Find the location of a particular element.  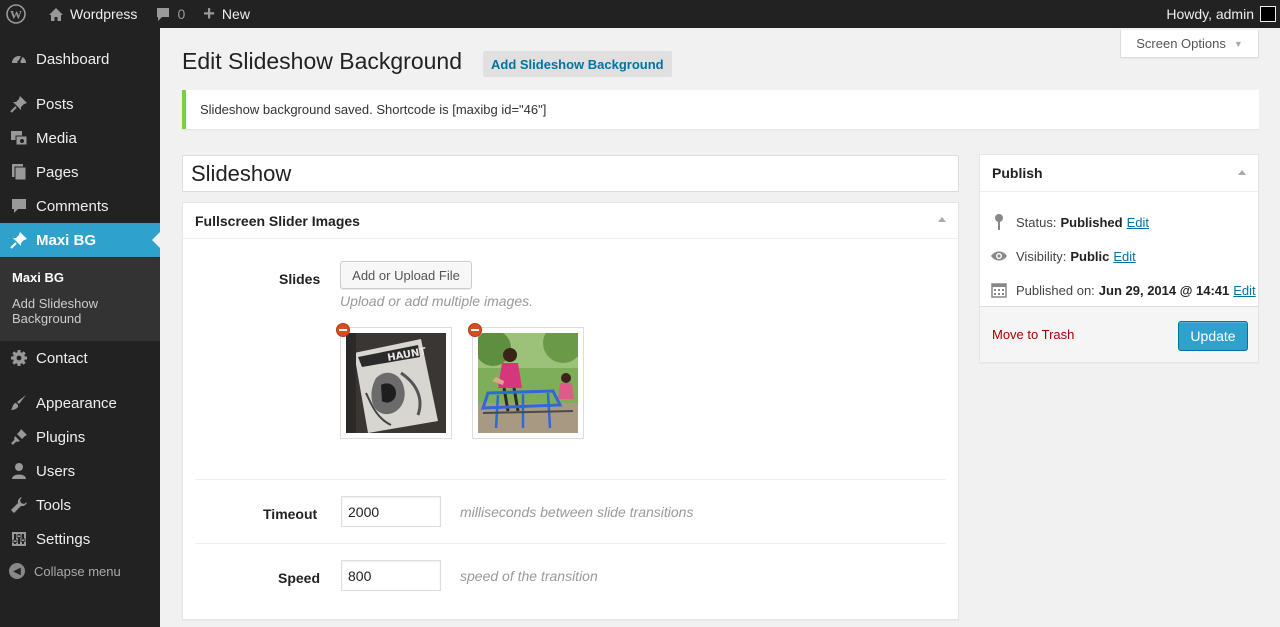

user-icon is located at coordinates (19, 471).